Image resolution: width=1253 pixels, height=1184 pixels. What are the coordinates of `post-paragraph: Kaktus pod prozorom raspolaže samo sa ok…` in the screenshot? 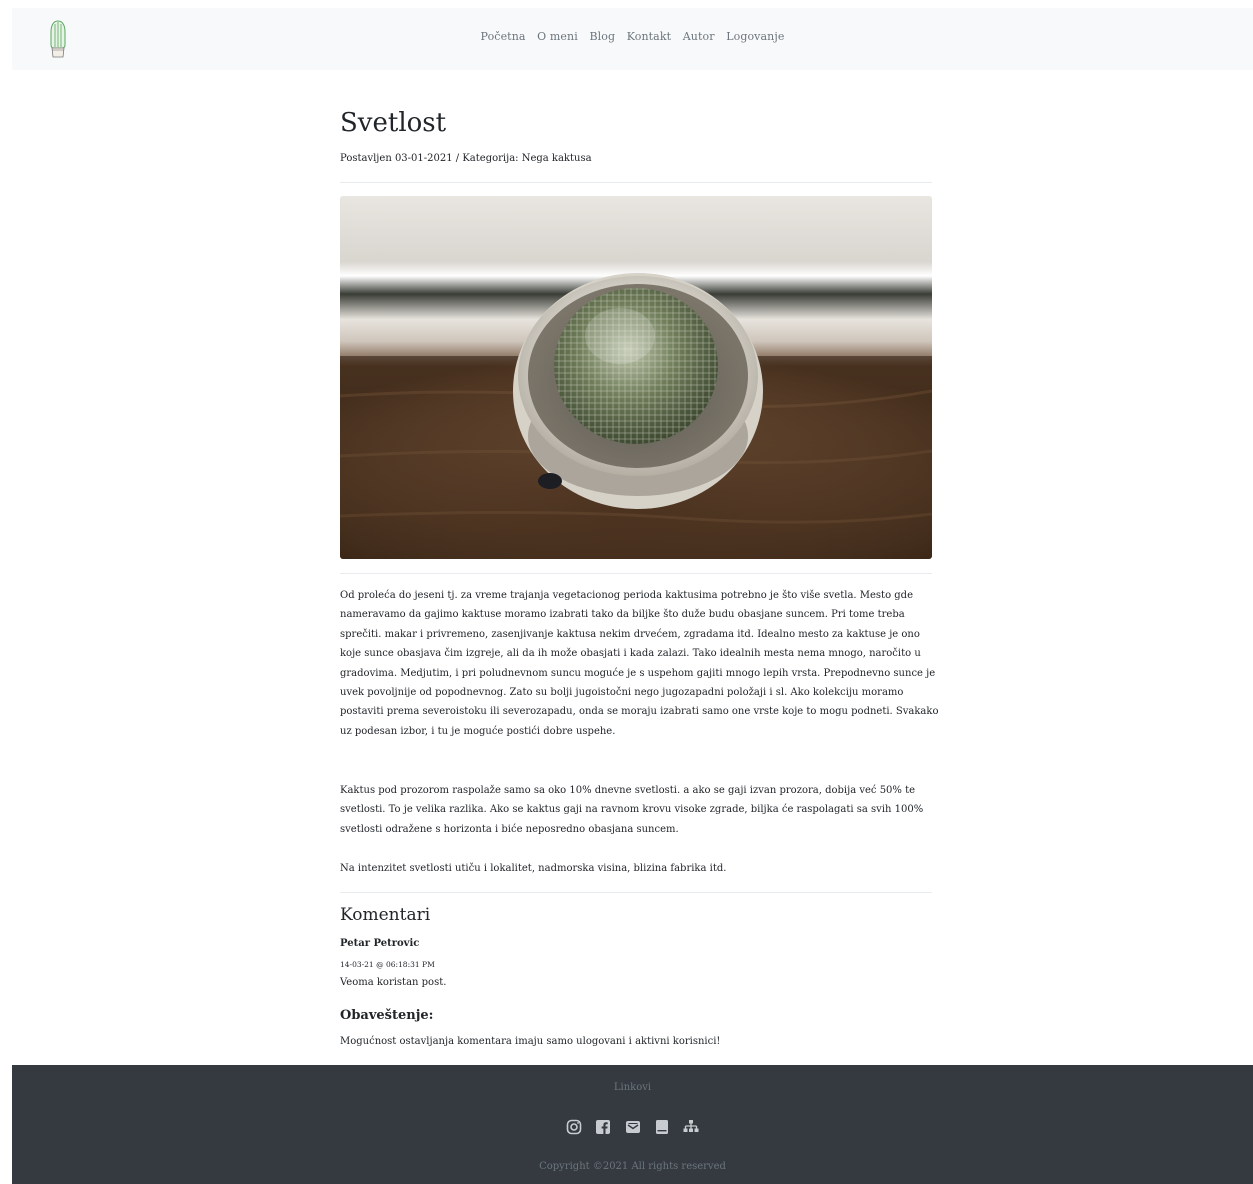 It's located at (632, 810).